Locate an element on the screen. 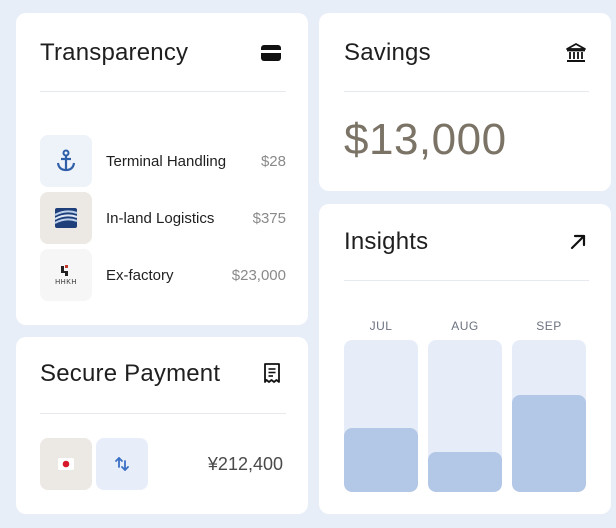 This screenshot has height=528, width=616. bar-track-sep is located at coordinates (549, 416).